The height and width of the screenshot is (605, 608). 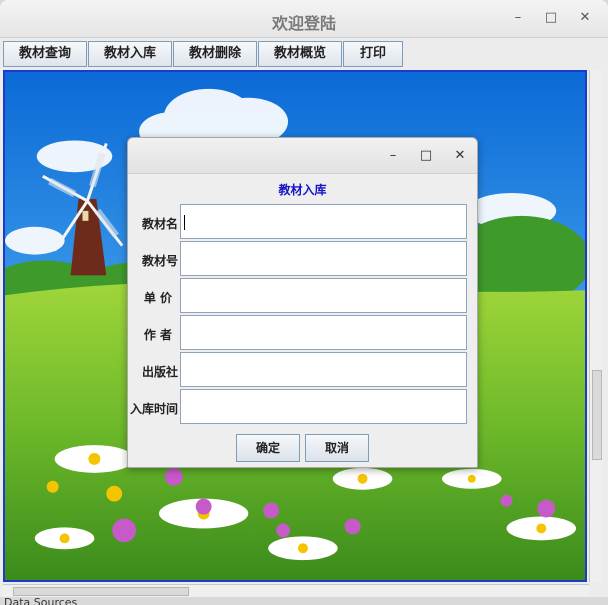 What do you see at coordinates (373, 54) in the screenshot?
I see `menu-button-print: 打印` at bounding box center [373, 54].